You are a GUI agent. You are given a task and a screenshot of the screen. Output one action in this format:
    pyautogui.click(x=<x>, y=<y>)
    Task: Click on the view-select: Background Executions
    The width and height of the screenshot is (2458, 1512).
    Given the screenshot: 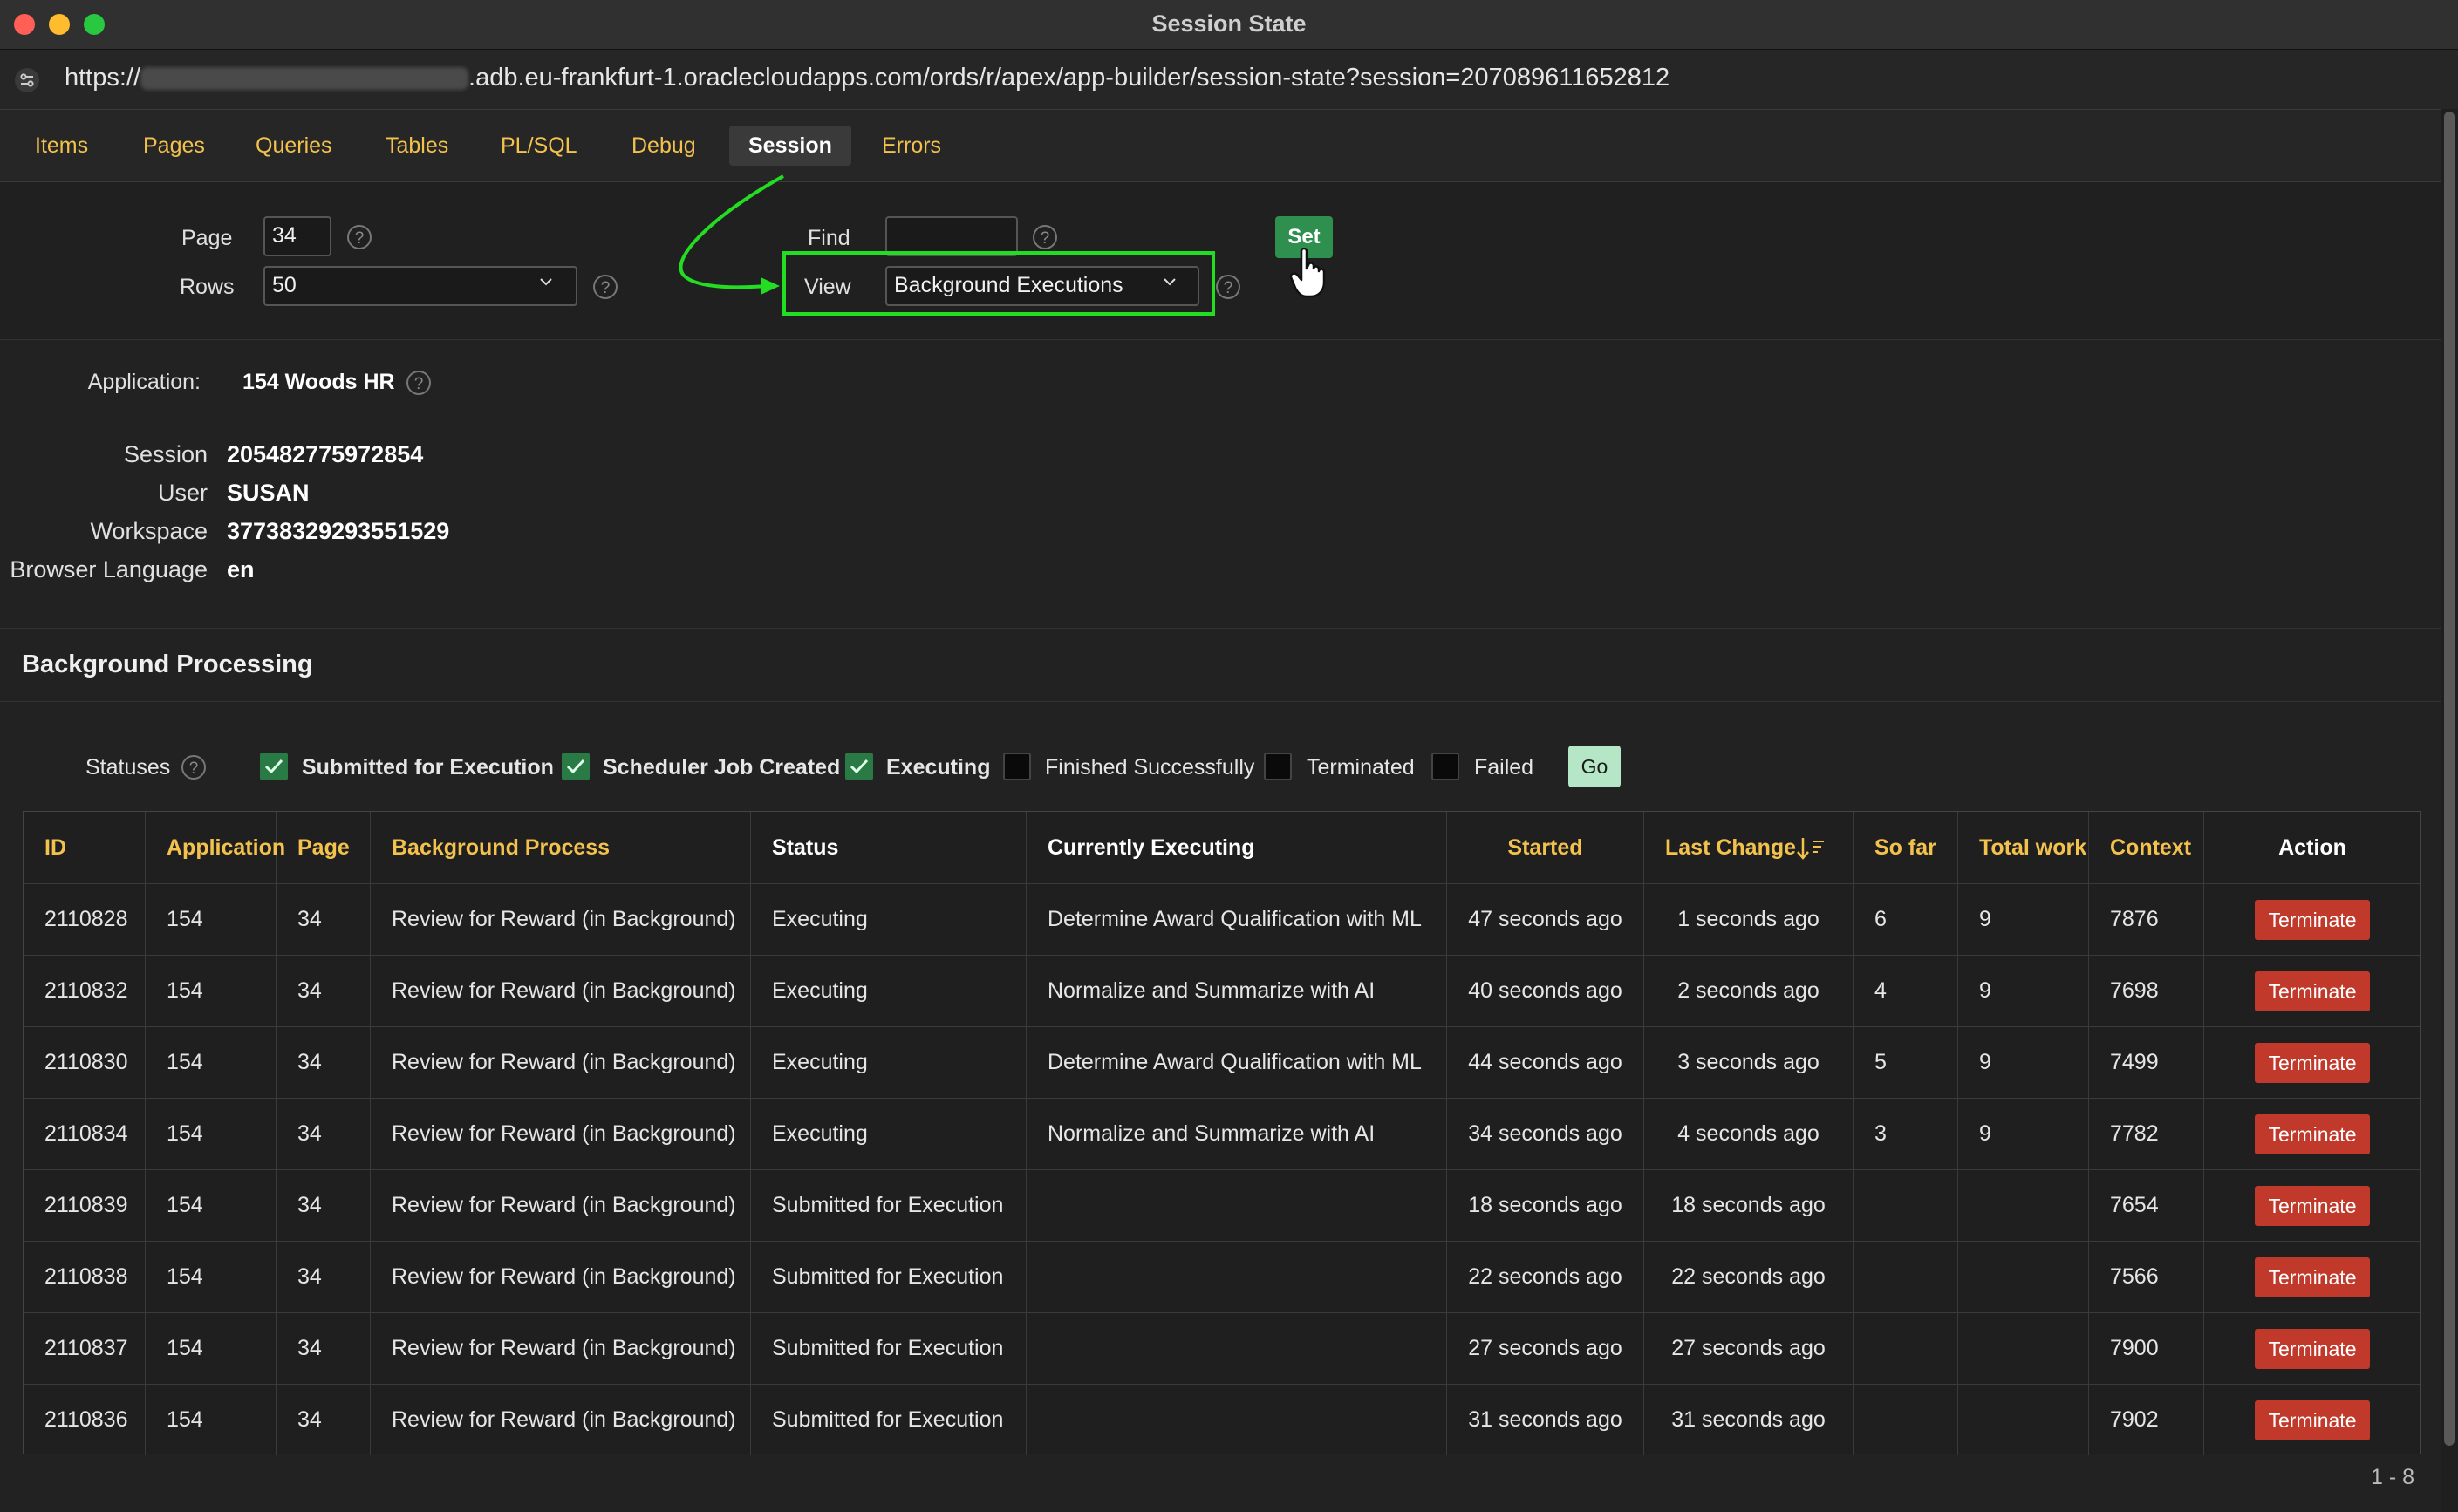 What is the action you would take?
    pyautogui.click(x=1042, y=286)
    